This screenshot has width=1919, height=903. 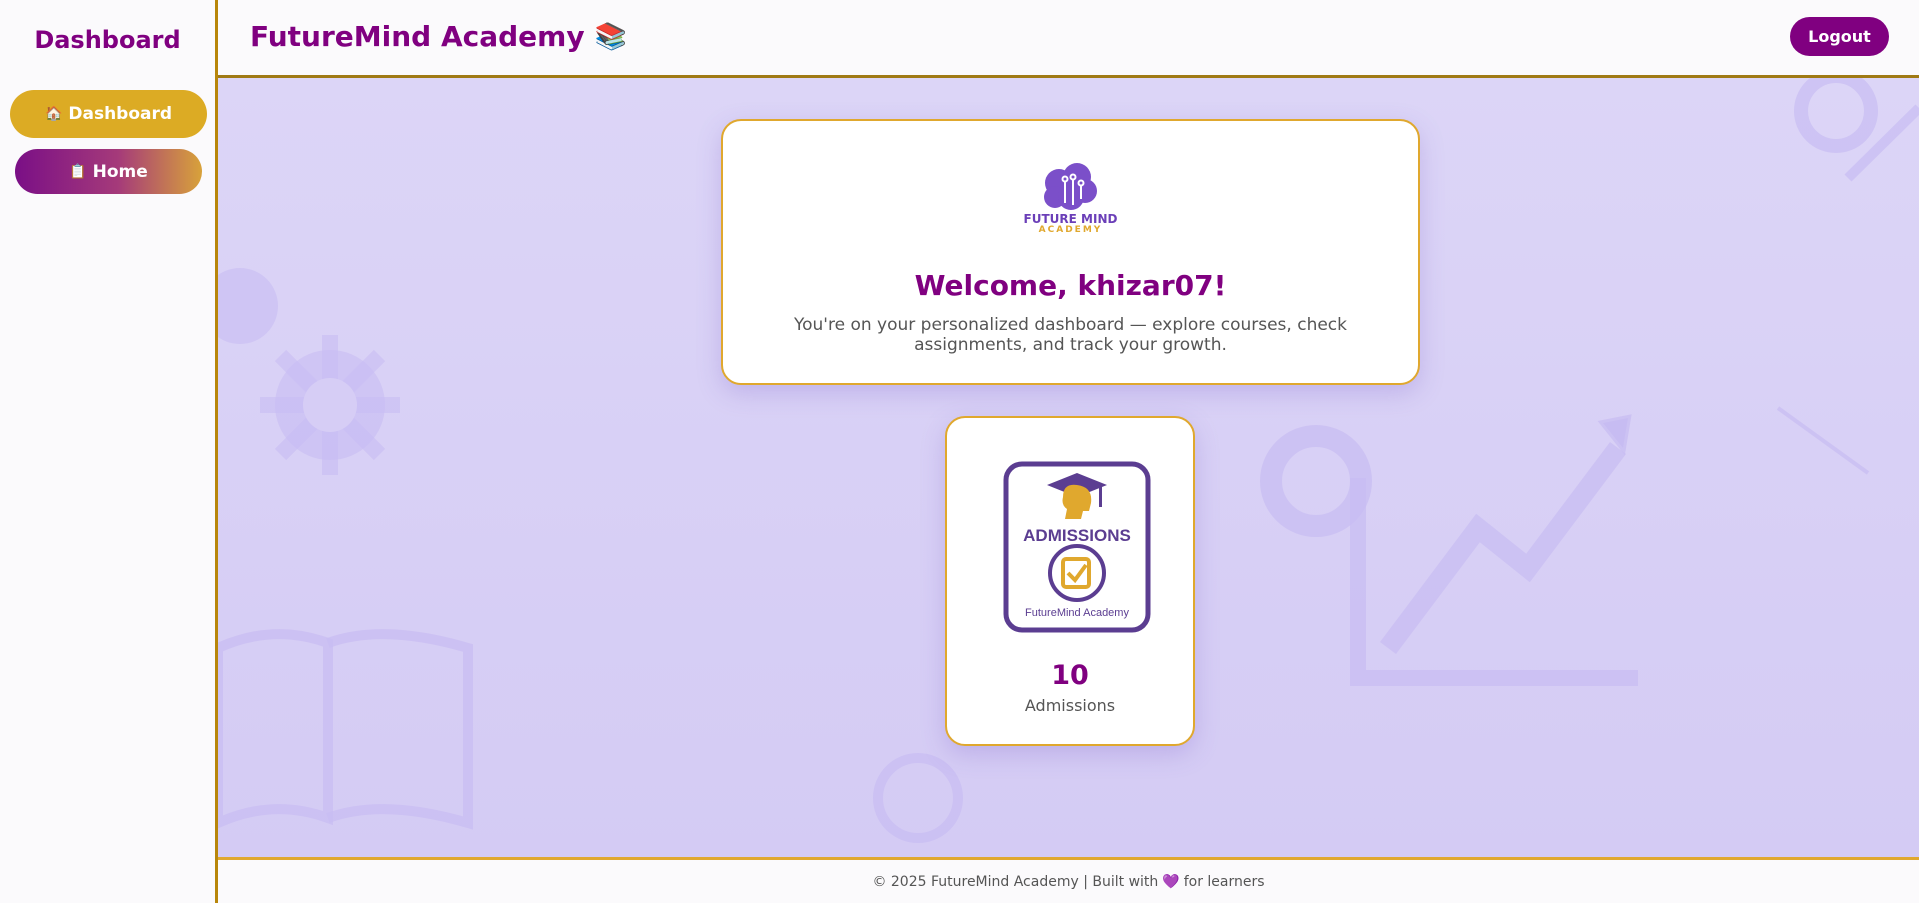 I want to click on heart-icon: 💜, so click(x=1171, y=881).